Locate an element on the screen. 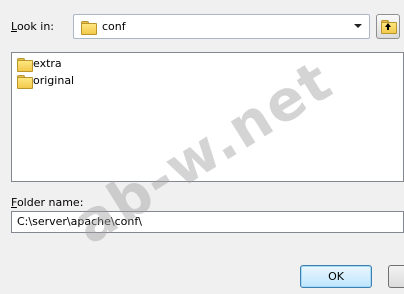  look-in-label: Look in: is located at coordinates (32, 26).